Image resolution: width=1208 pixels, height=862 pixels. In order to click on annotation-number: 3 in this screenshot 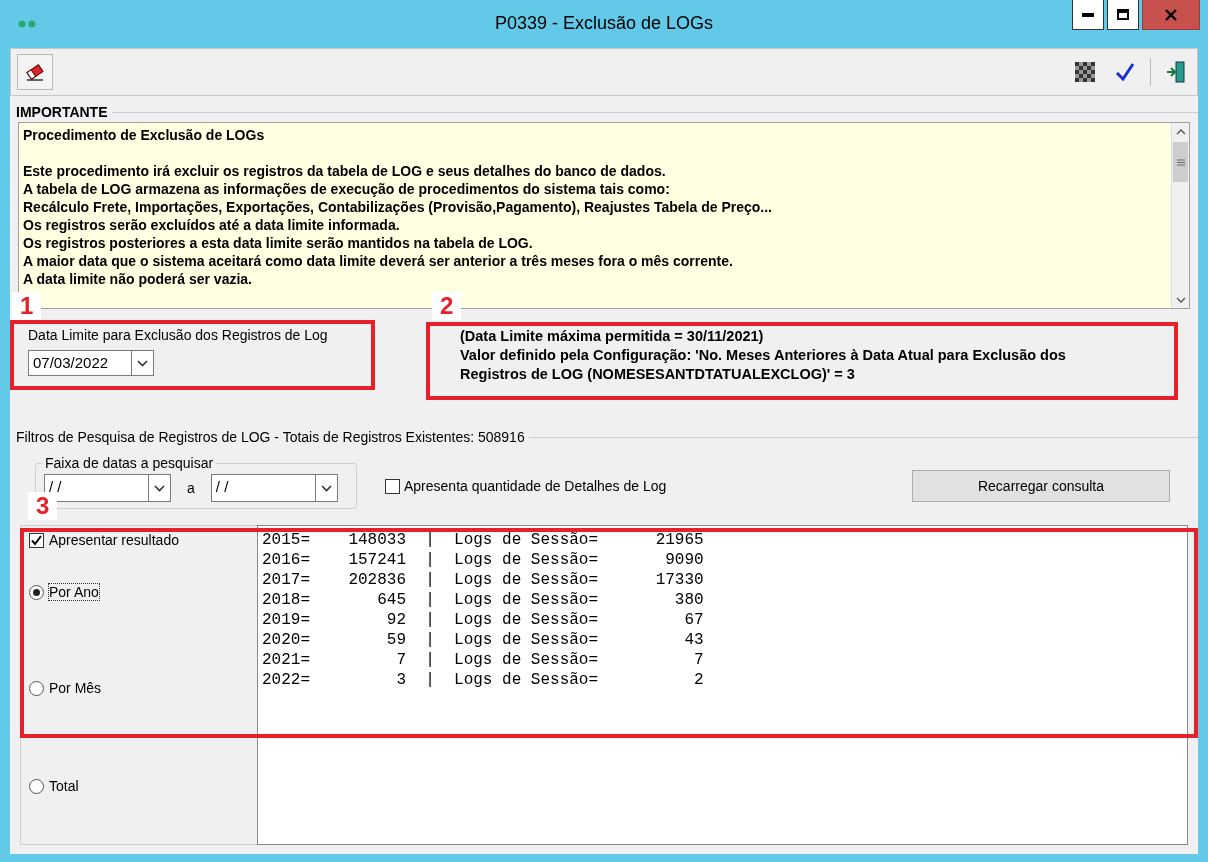, I will do `click(43, 506)`.